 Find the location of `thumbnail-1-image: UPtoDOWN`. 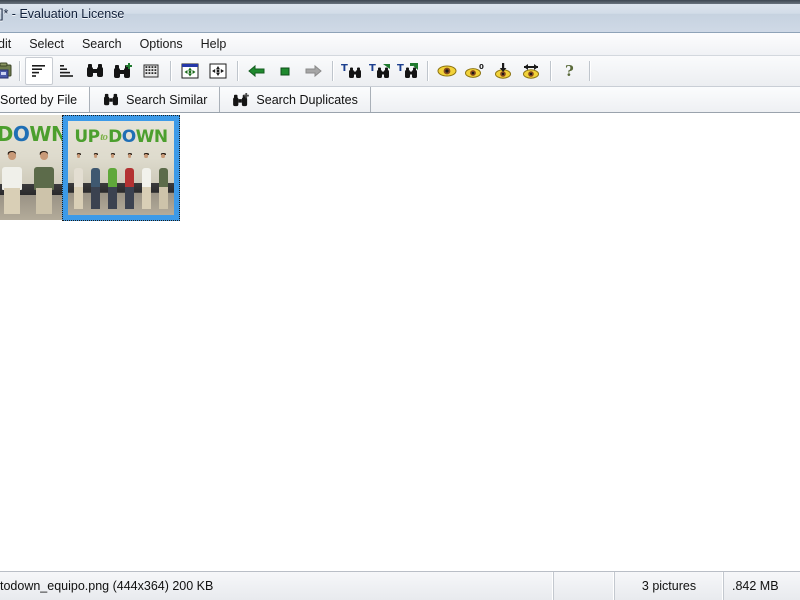

thumbnail-1-image: UPtoDOWN is located at coordinates (31, 167).